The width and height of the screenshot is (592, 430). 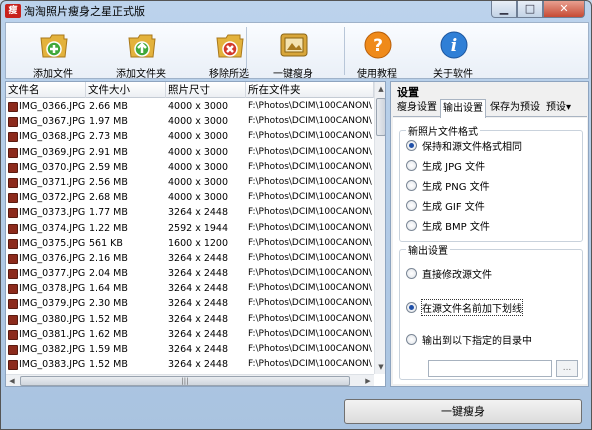 What do you see at coordinates (453, 51) in the screenshot?
I see `about-button: i 关于软件` at bounding box center [453, 51].